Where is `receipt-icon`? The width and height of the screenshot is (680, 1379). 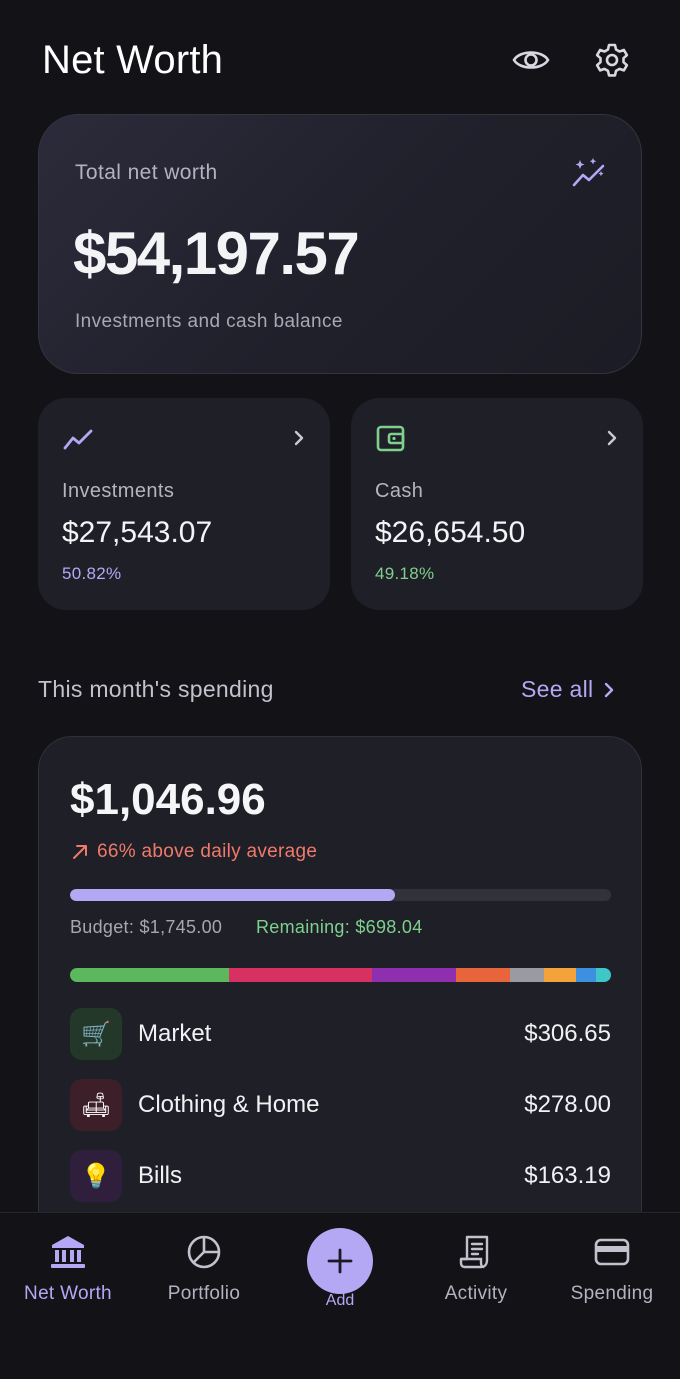 receipt-icon is located at coordinates (476, 1252).